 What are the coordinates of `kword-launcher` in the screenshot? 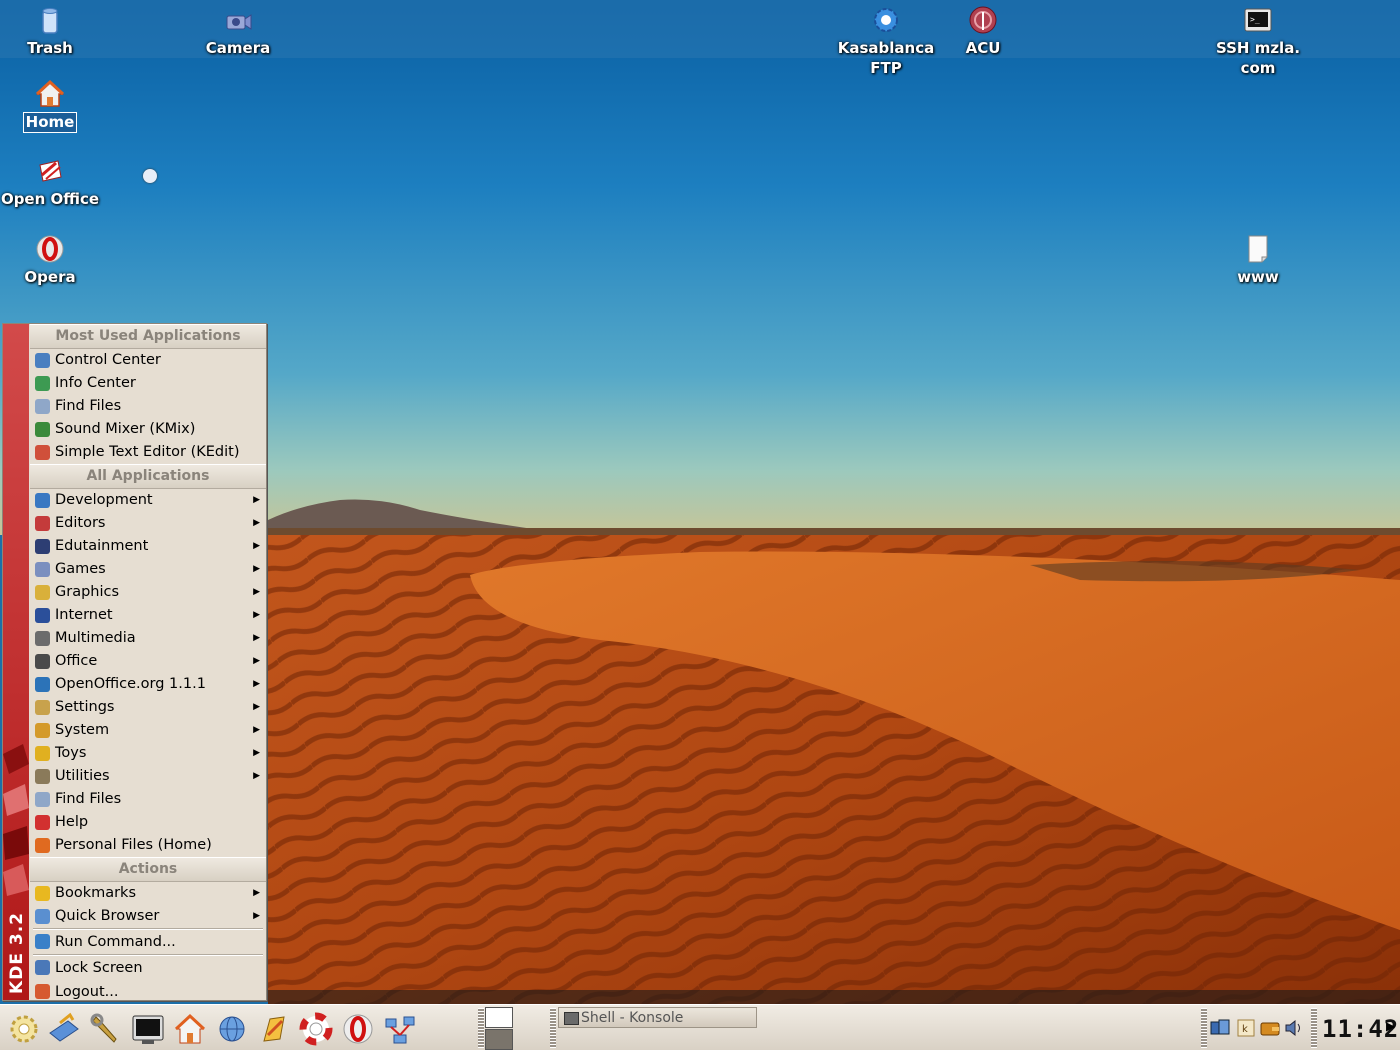 It's located at (274, 1029).